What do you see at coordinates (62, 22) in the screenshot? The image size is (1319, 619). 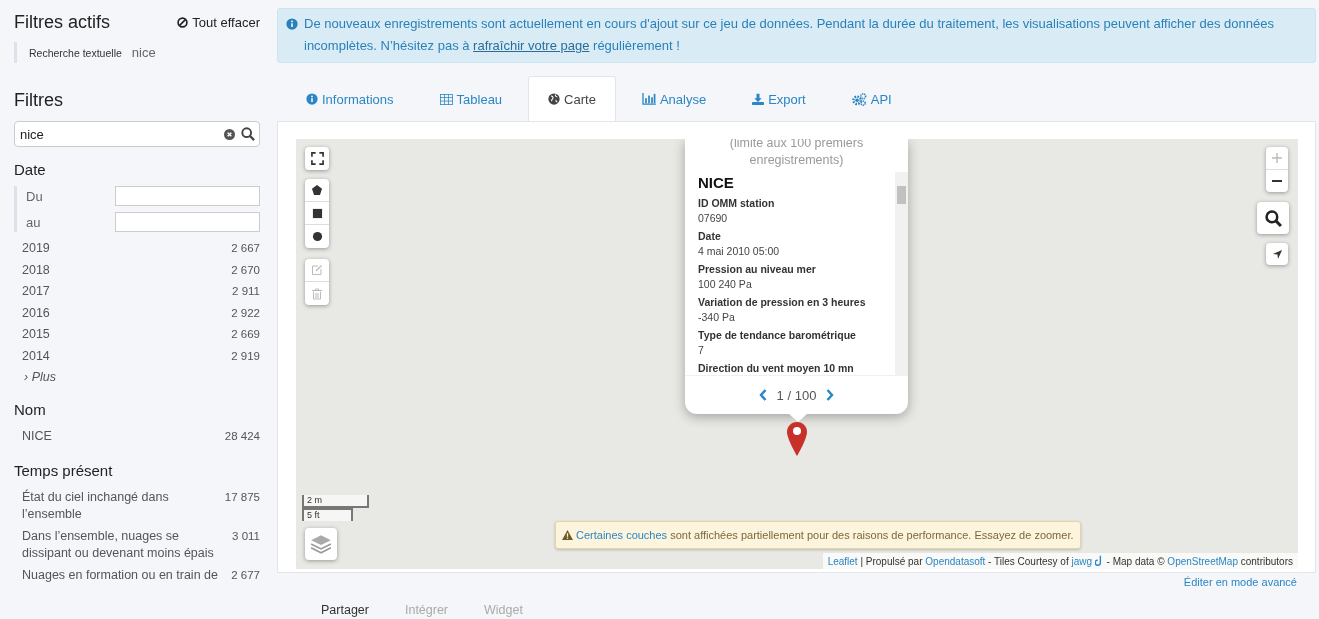 I see `panel-title: Filtres actifs` at bounding box center [62, 22].